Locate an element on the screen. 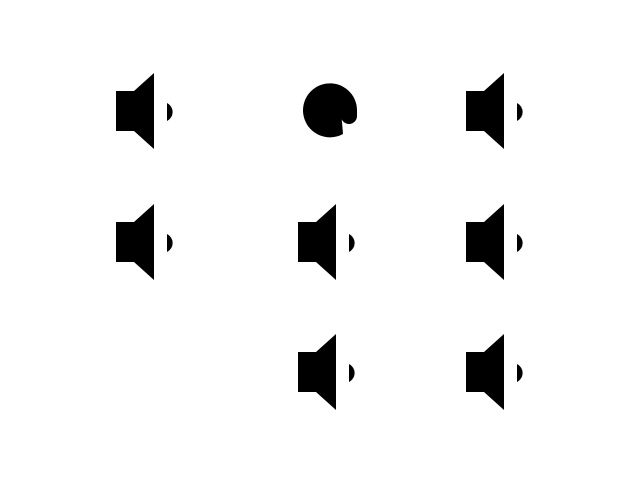  at-sign-icon is located at coordinates (330, 111).